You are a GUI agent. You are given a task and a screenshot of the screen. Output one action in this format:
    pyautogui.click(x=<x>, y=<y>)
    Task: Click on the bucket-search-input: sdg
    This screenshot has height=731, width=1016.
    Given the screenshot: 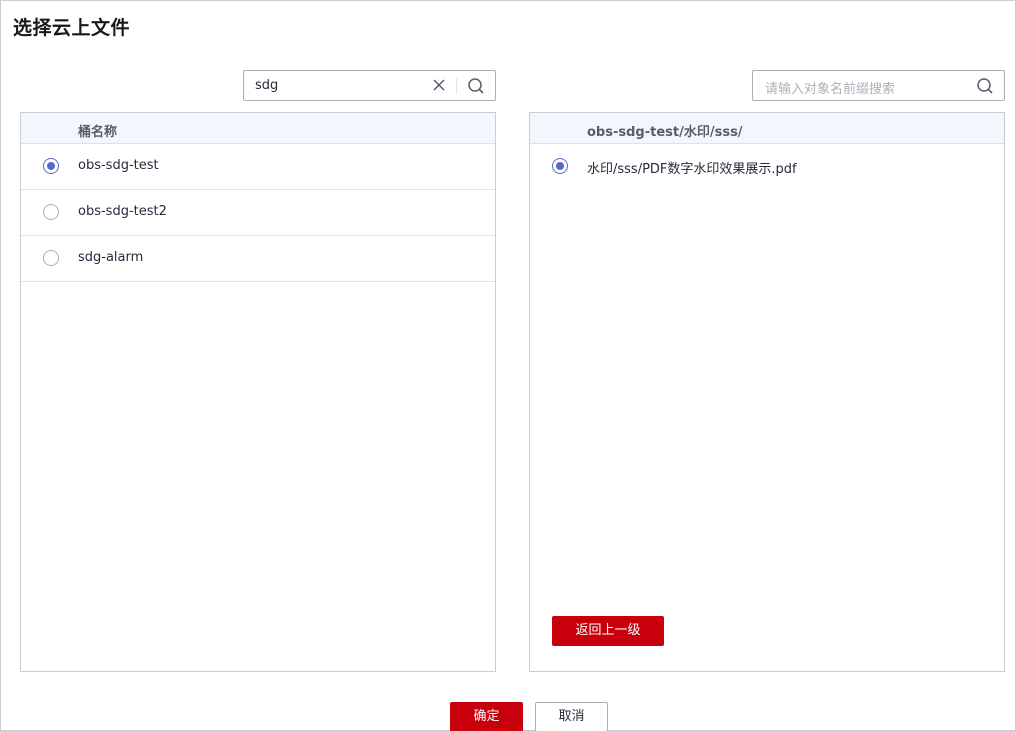 What is the action you would take?
    pyautogui.click(x=266, y=85)
    